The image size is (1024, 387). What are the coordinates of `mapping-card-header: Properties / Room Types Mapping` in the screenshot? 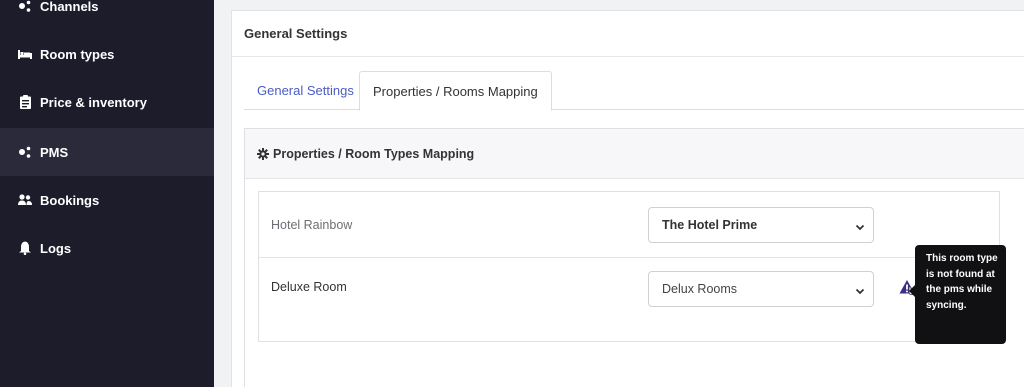 It's located at (634, 154).